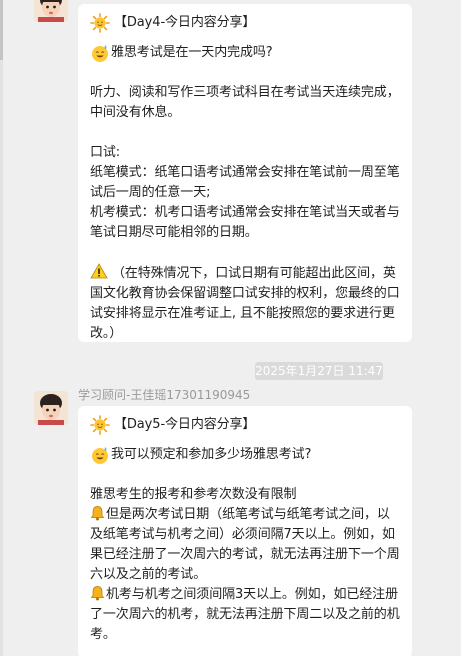 The width and height of the screenshot is (461, 656). I want to click on sender-name: 学习顾问-王佳瑶17301190945, so click(164, 395).